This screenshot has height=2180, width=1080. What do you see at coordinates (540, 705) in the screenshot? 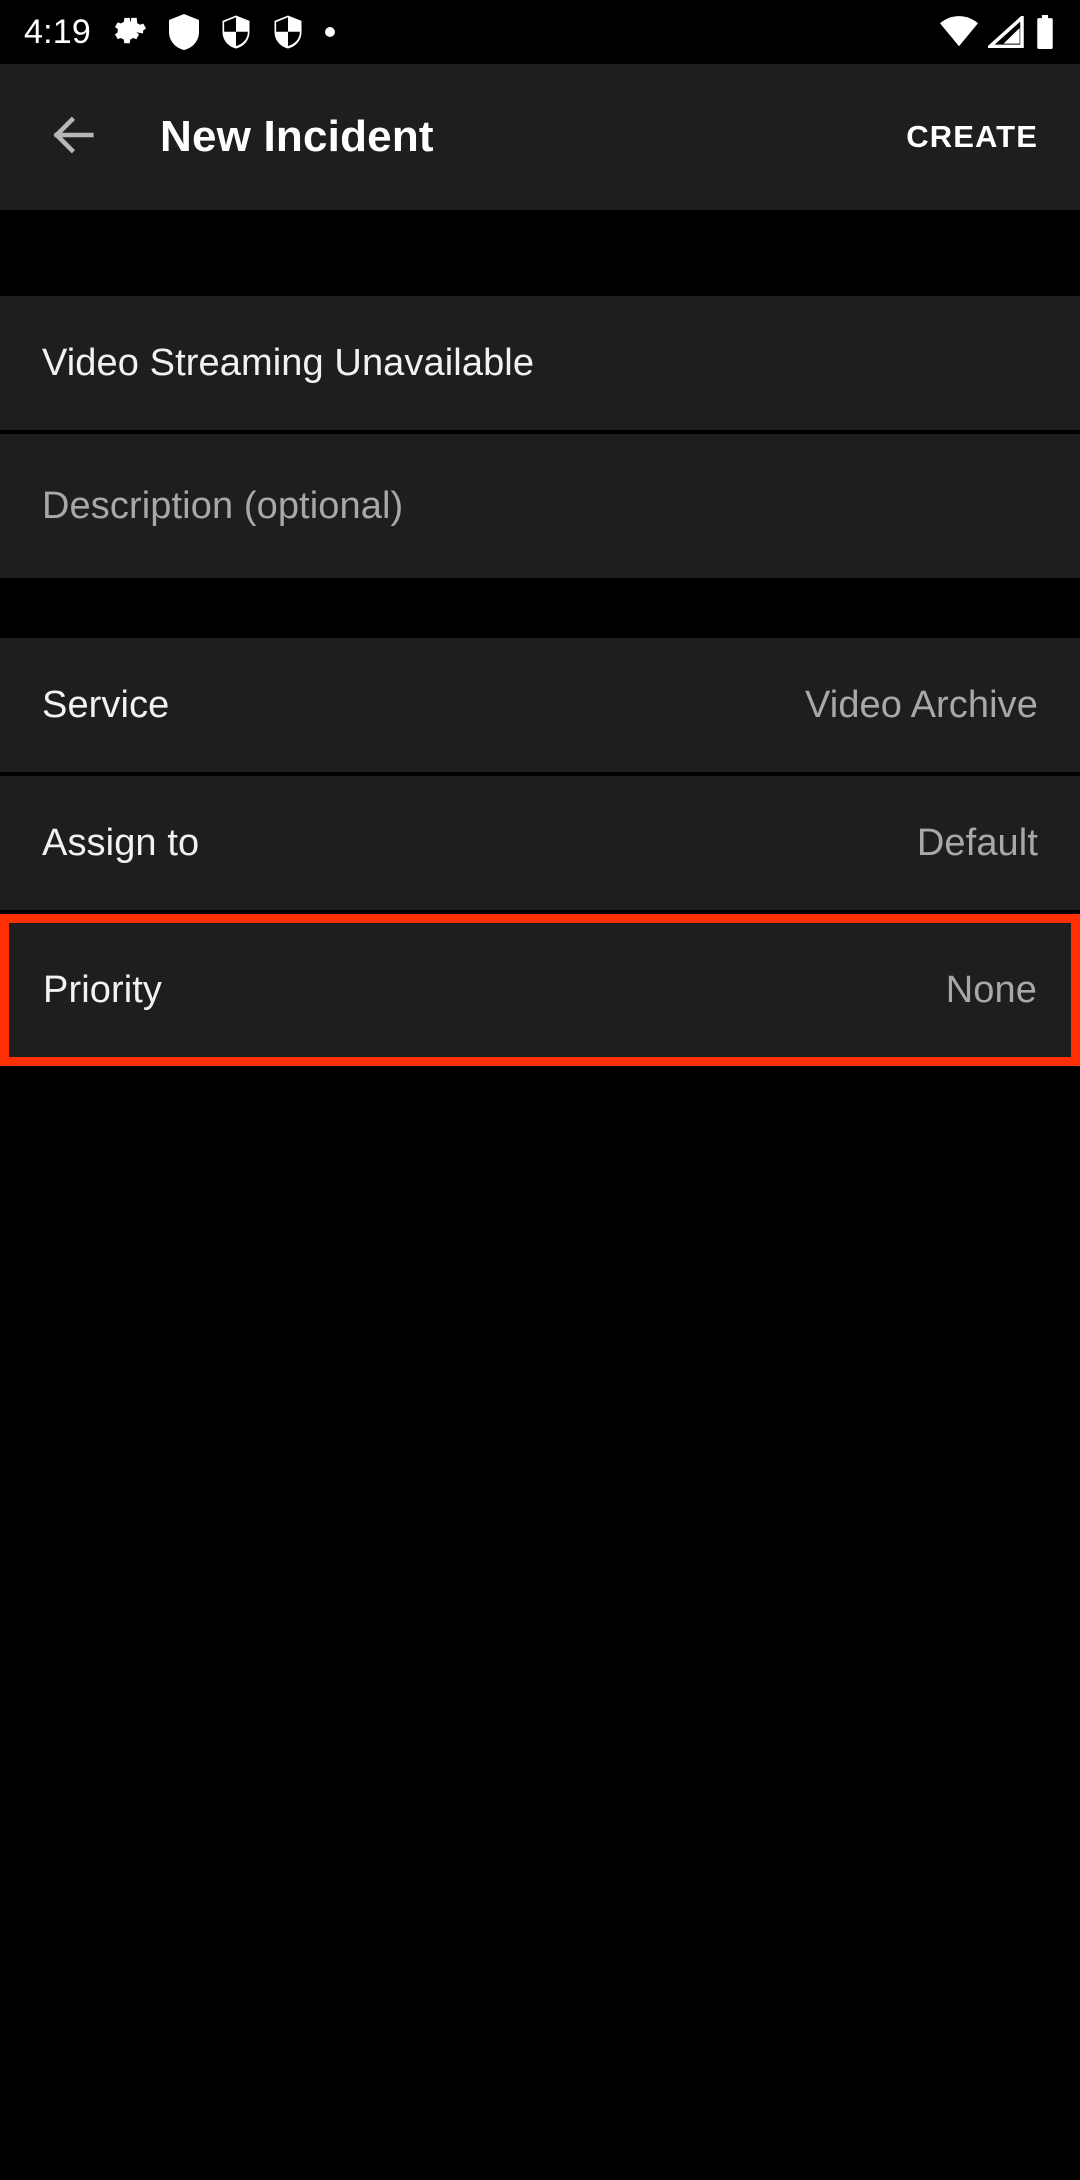
I see `service-row: Service Video Archive` at bounding box center [540, 705].